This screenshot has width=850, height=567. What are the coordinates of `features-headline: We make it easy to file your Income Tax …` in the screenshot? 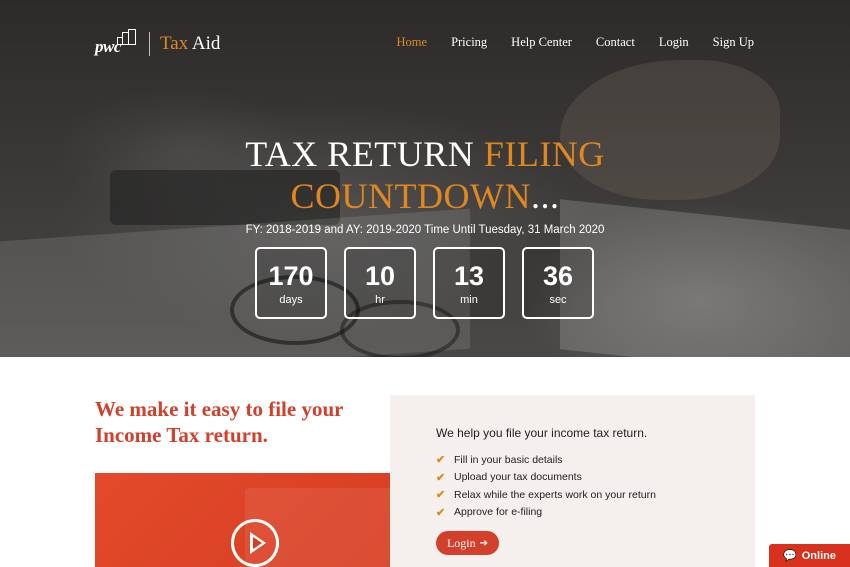 It's located at (245, 422).